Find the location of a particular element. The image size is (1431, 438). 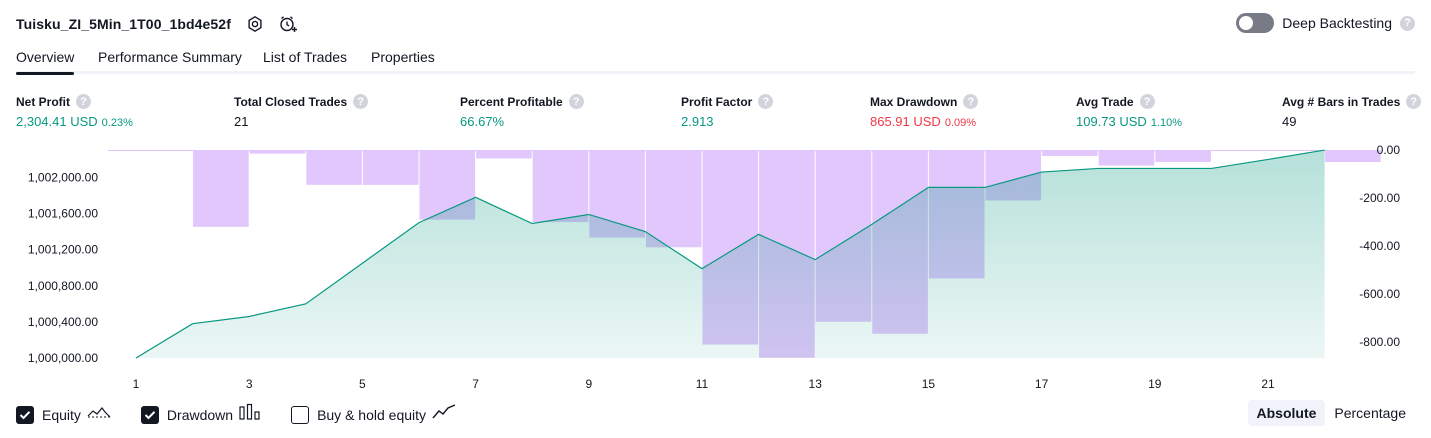

y-right-tick-label: -800.00 is located at coordinates (1379, 342).